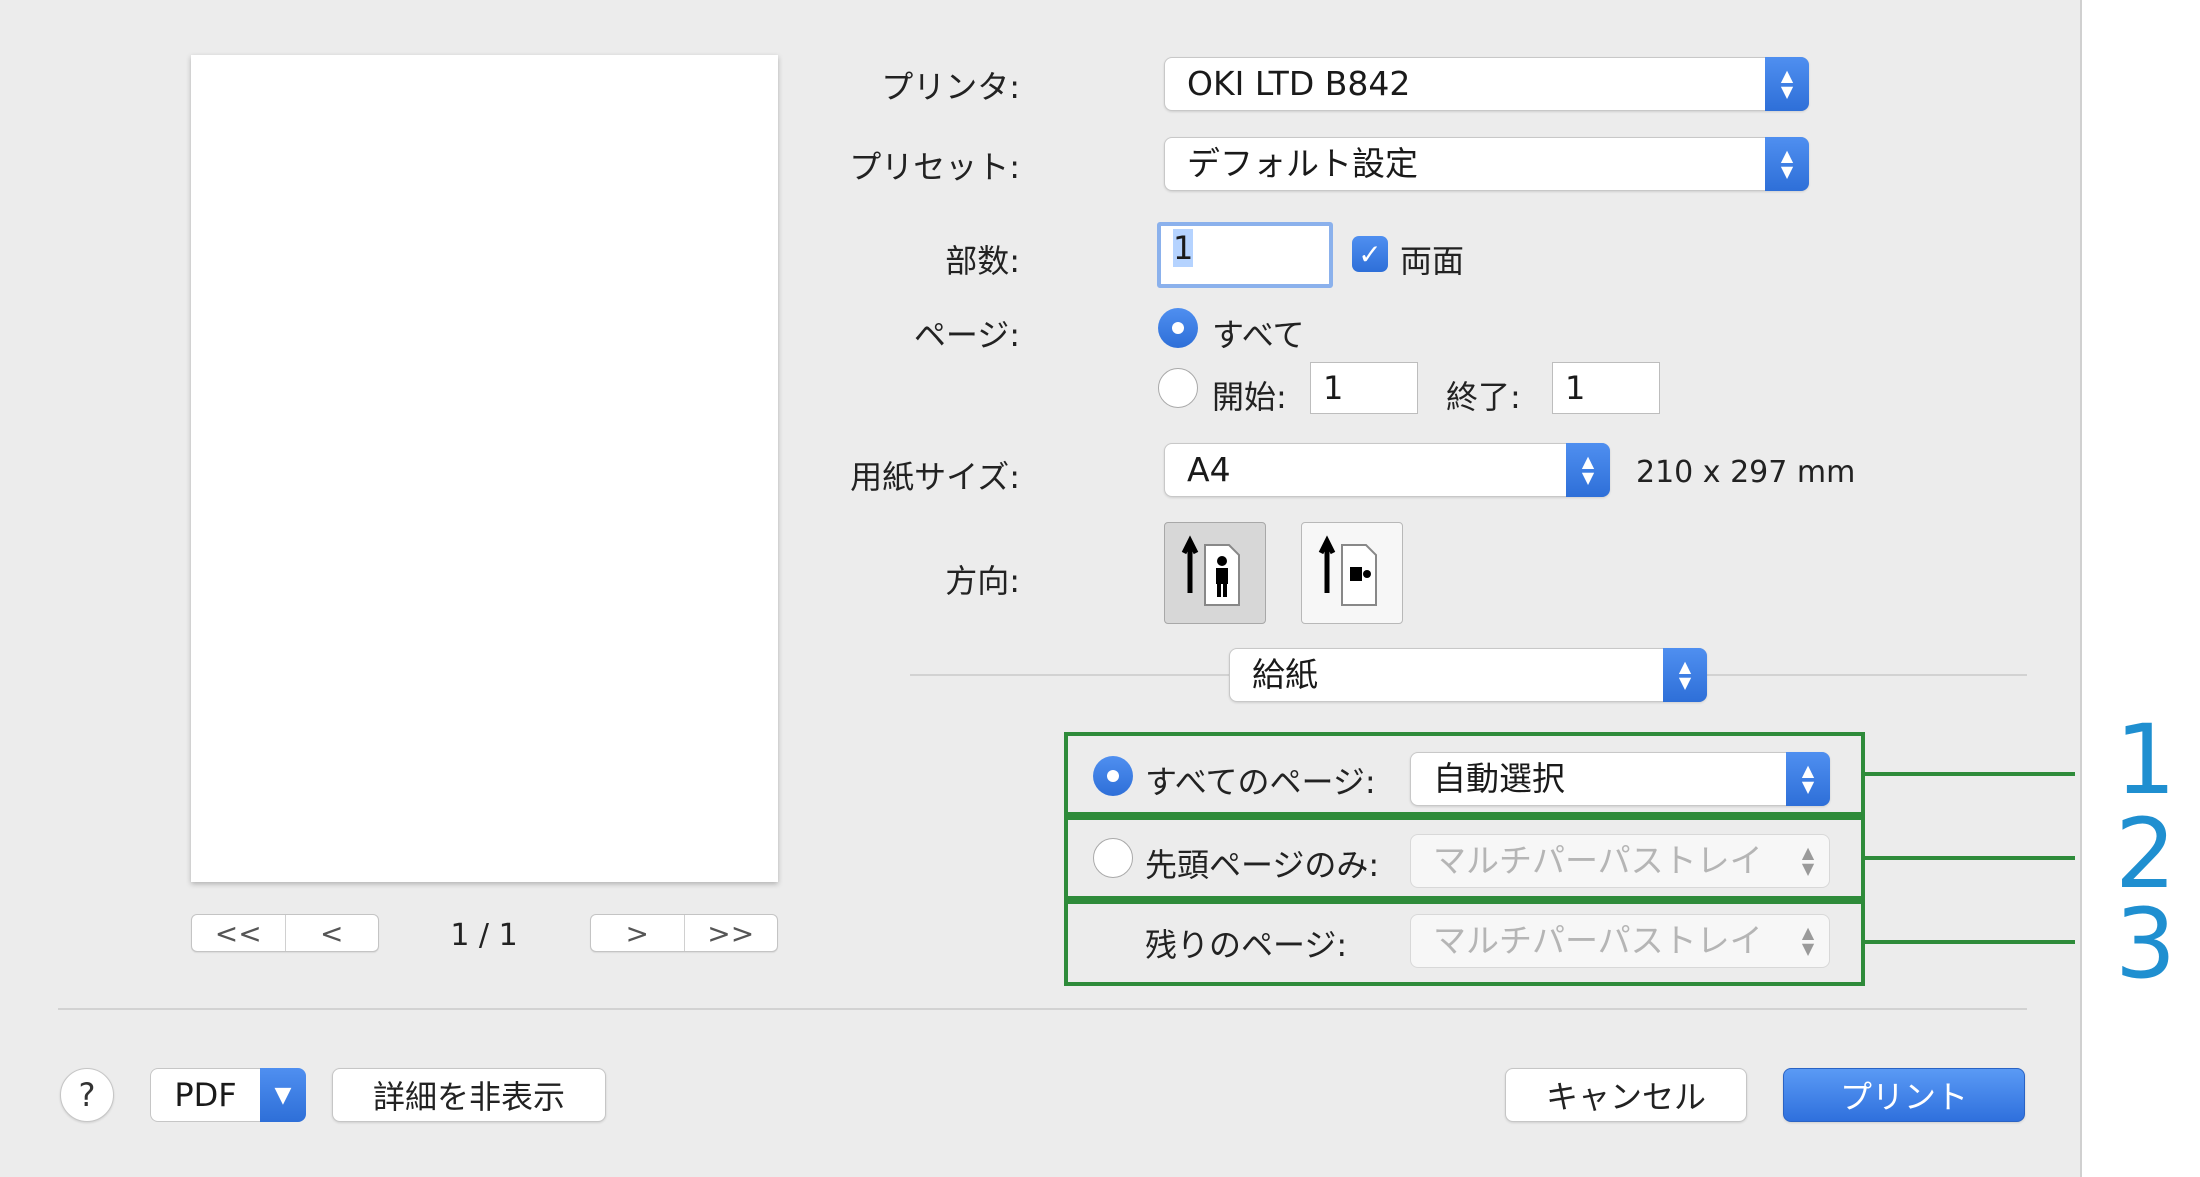  What do you see at coordinates (1370, 254) in the screenshot?
I see `duplex-checkbox: ✓` at bounding box center [1370, 254].